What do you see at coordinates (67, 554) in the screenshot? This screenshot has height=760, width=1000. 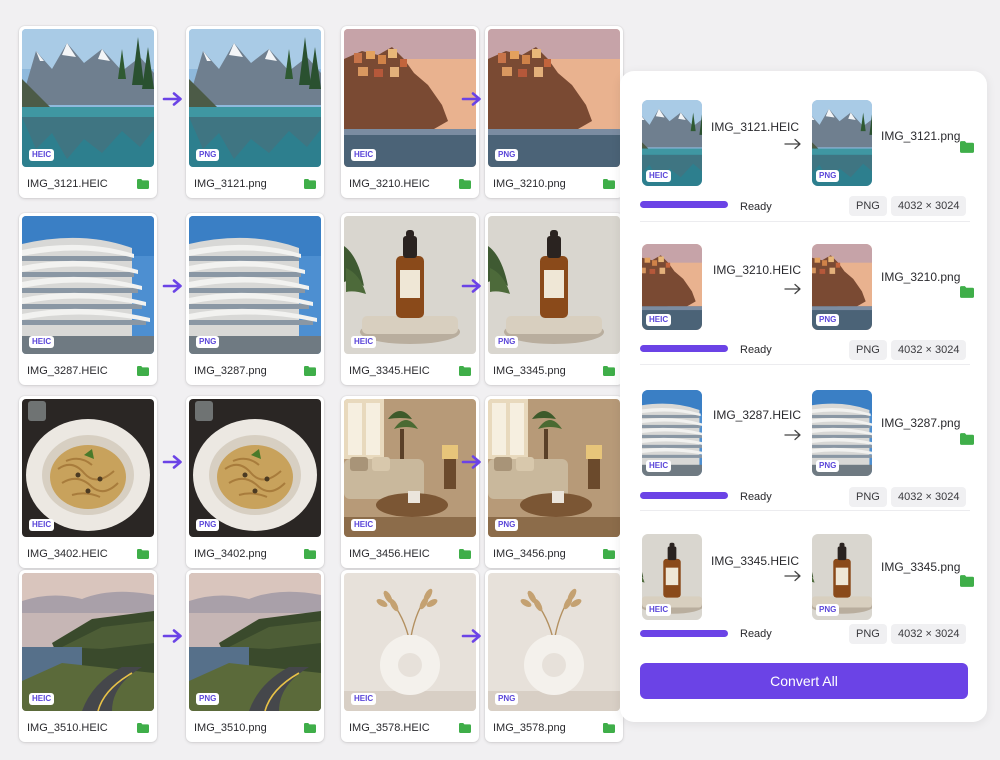 I see `file-name: IMG_3402.HEIC` at bounding box center [67, 554].